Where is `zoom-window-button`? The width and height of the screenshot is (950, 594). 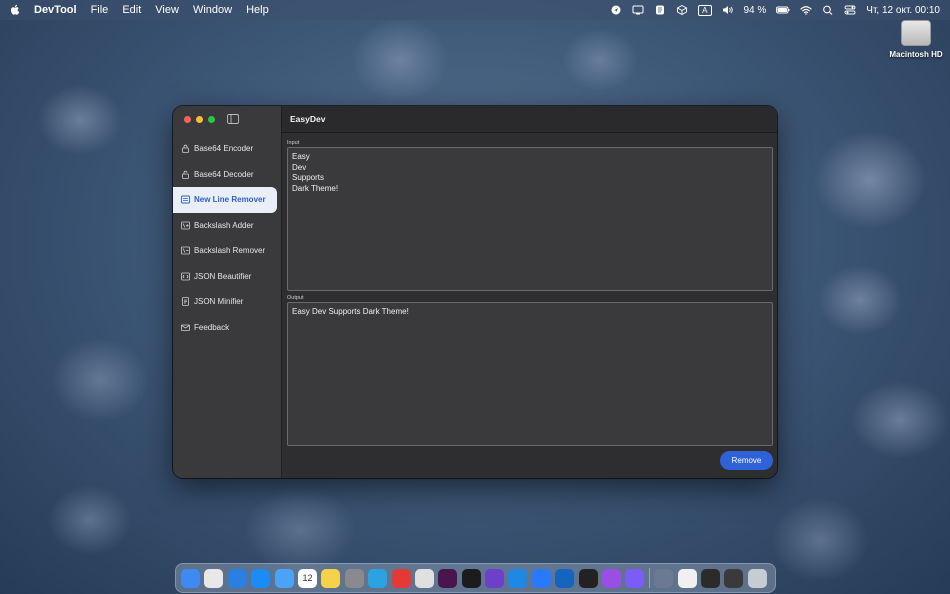
zoom-window-button is located at coordinates (211, 119).